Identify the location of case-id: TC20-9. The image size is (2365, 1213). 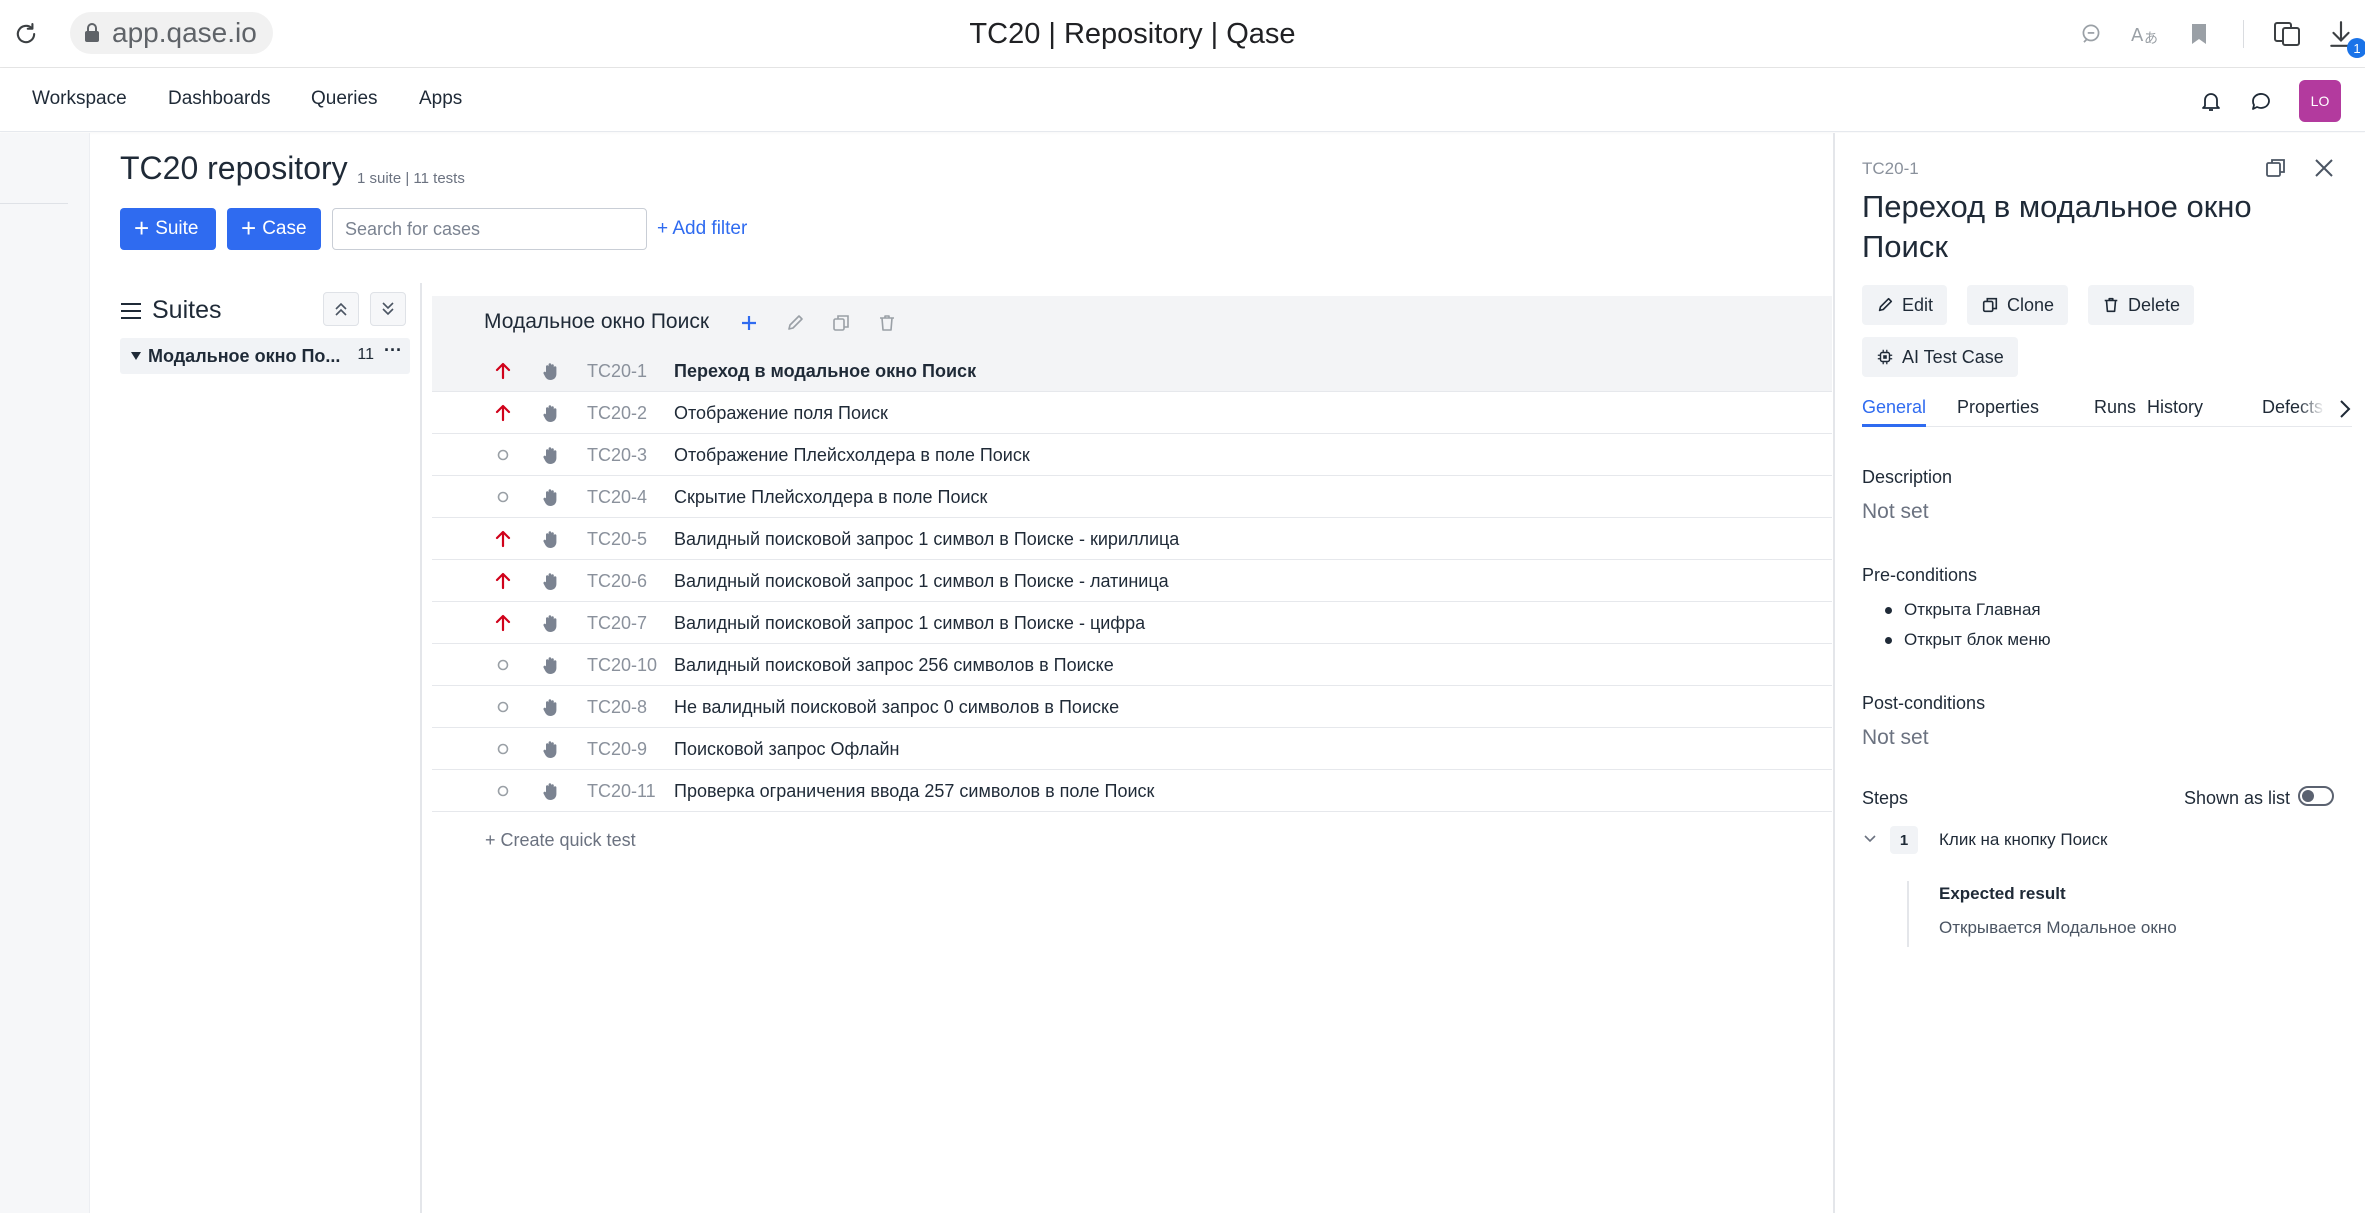
(617, 749).